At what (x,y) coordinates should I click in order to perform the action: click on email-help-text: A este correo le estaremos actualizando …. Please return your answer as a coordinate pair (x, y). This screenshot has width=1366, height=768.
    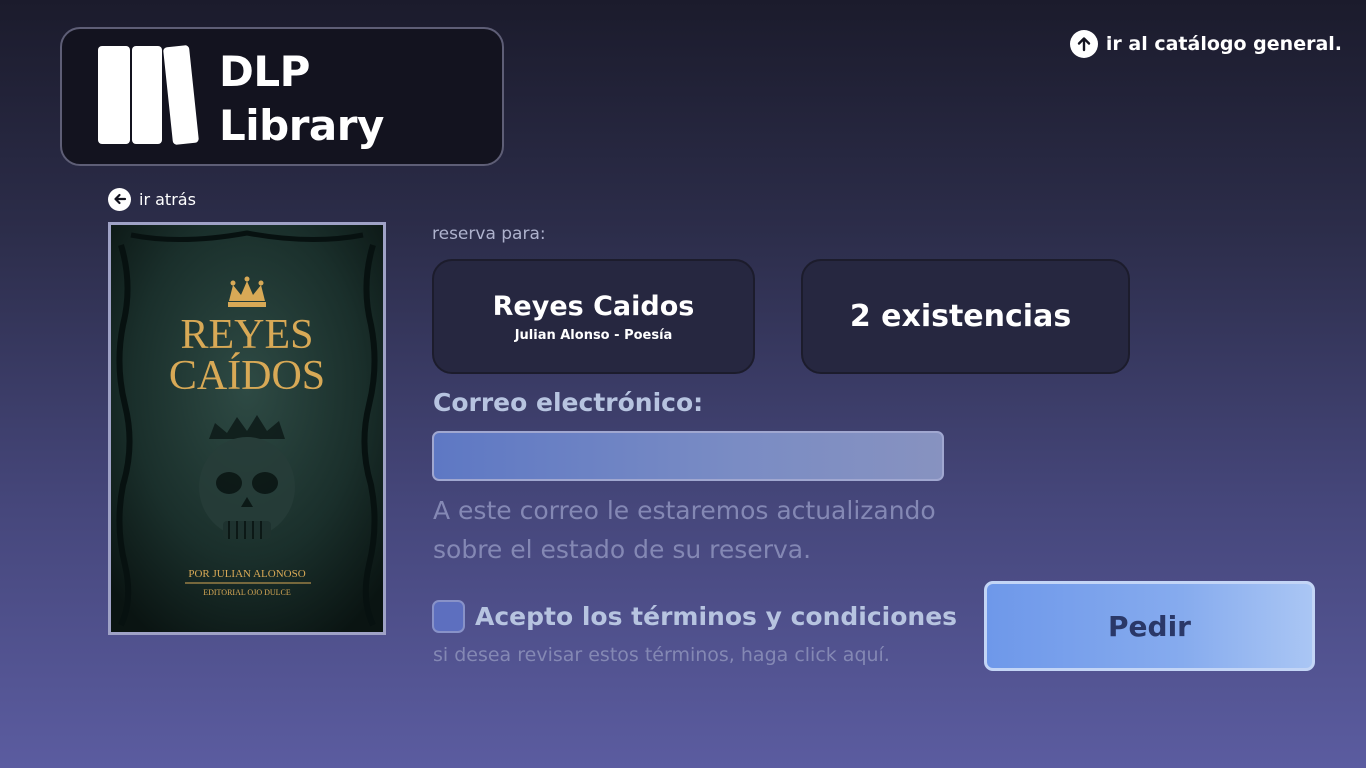
    Looking at the image, I should click on (684, 530).